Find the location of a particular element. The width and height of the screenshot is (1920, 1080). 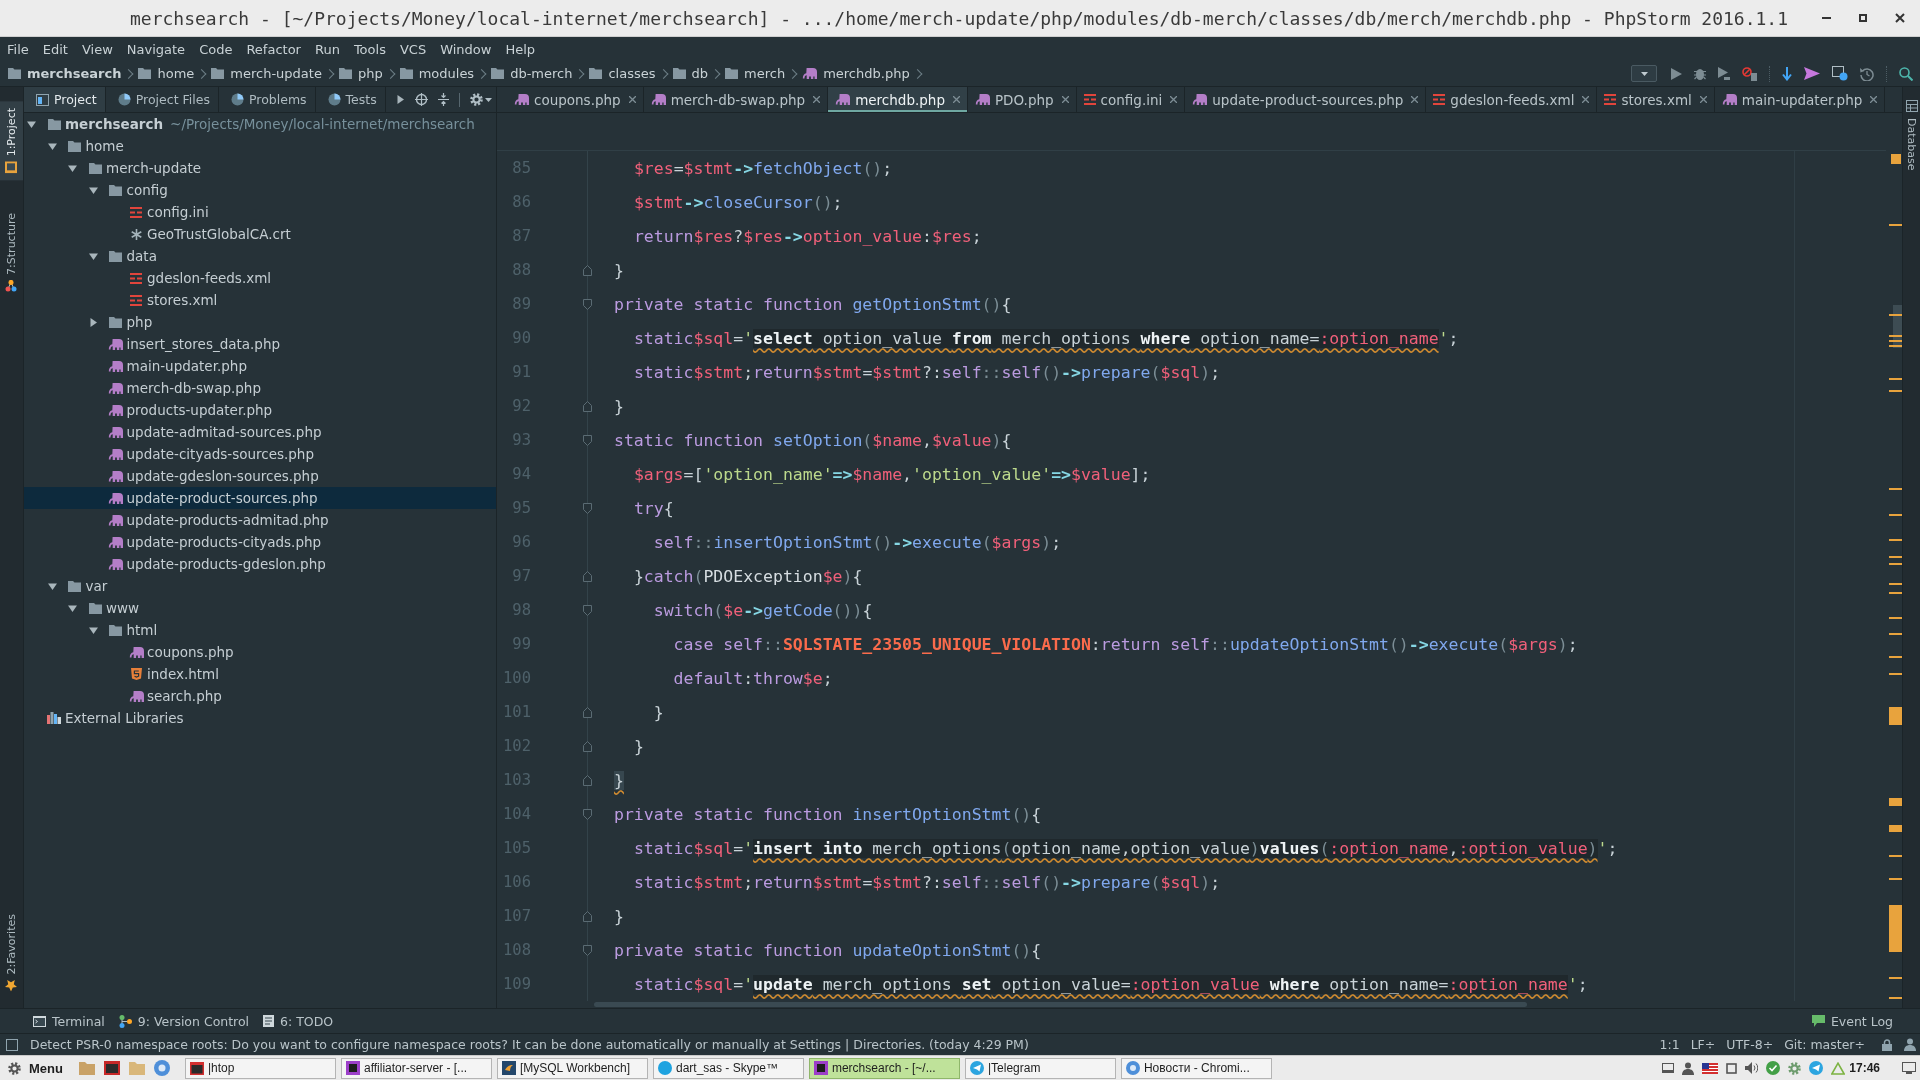

tree-item: php is located at coordinates (119, 322).